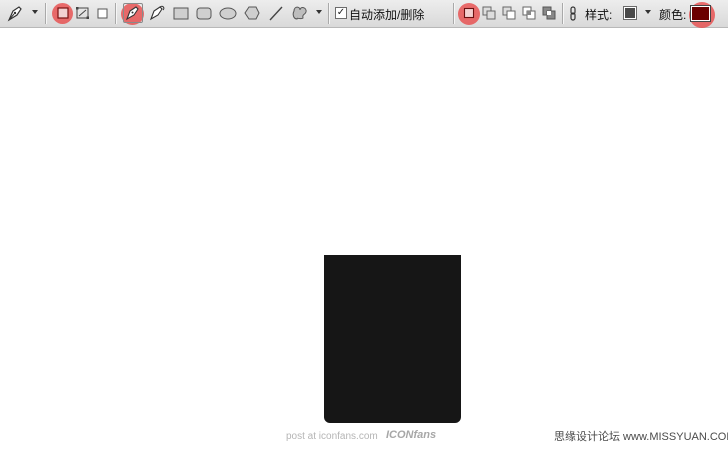 The width and height of the screenshot is (728, 451). What do you see at coordinates (509, 13) in the screenshot?
I see `subtract-shape-icon` at bounding box center [509, 13].